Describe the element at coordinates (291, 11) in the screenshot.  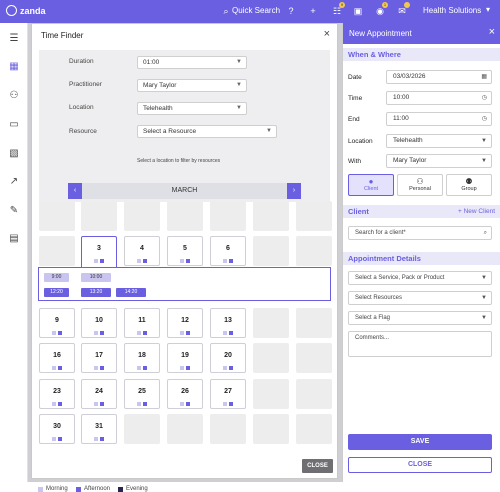
I see `help-icon: ?` at that location.